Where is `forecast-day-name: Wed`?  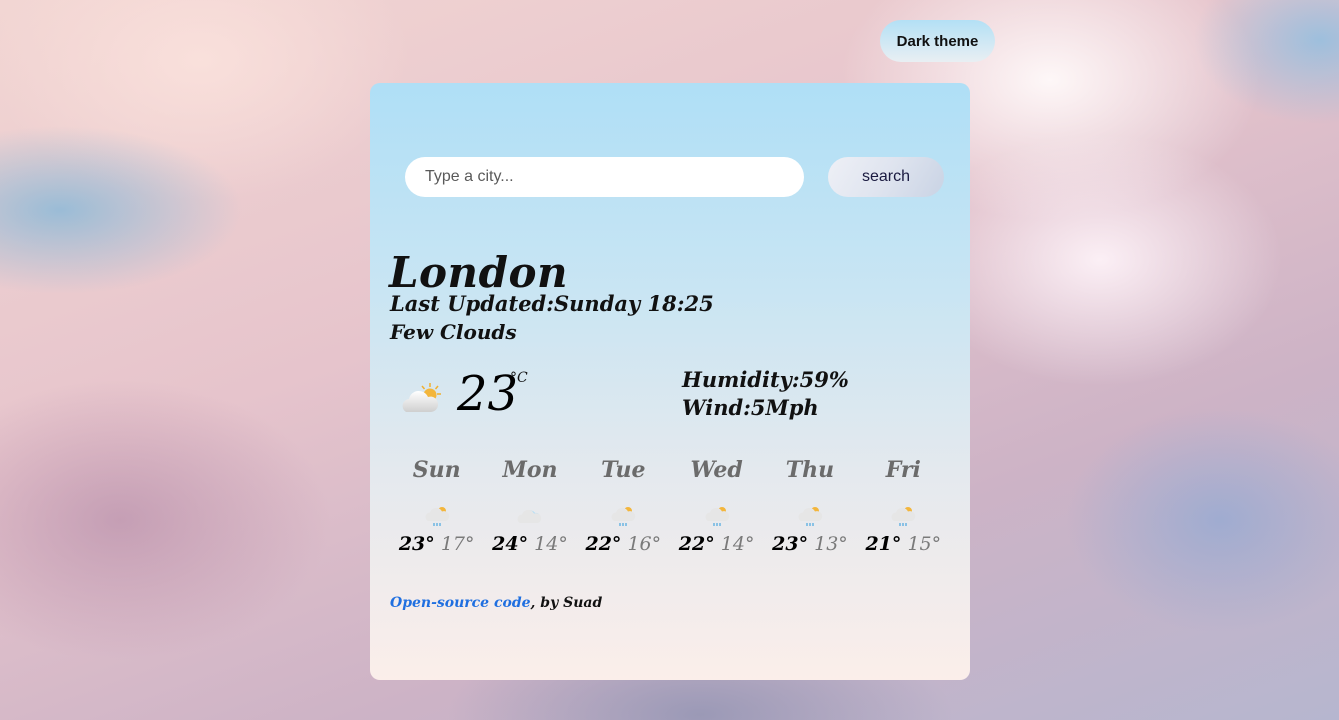 forecast-day-name: Wed is located at coordinates (716, 470).